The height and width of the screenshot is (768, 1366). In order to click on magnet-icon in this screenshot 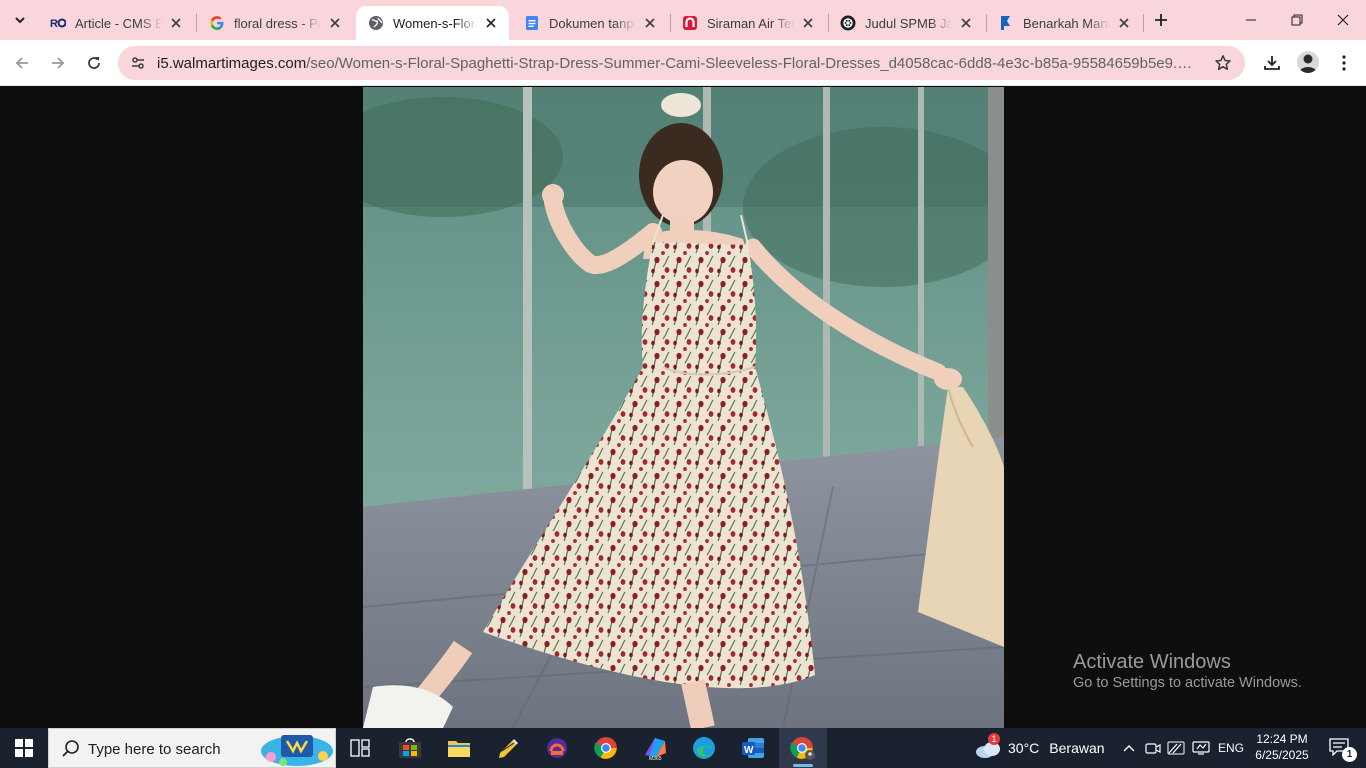, I will do `click(690, 23)`.